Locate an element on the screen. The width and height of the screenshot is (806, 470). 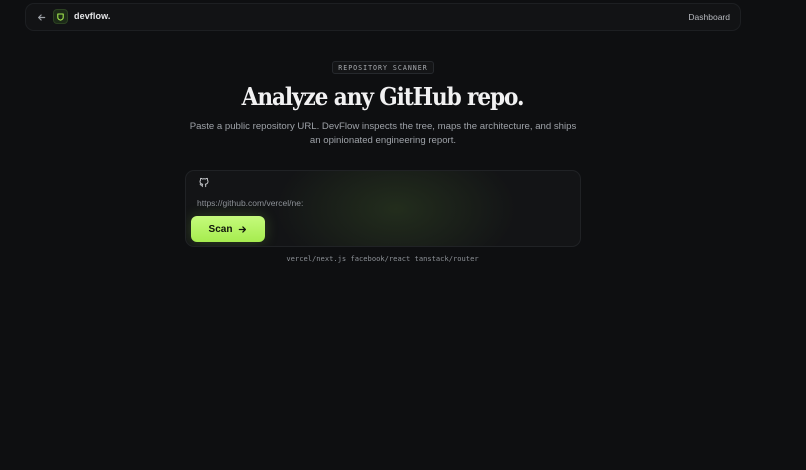
scan-button-label: Scan is located at coordinates (220, 229).